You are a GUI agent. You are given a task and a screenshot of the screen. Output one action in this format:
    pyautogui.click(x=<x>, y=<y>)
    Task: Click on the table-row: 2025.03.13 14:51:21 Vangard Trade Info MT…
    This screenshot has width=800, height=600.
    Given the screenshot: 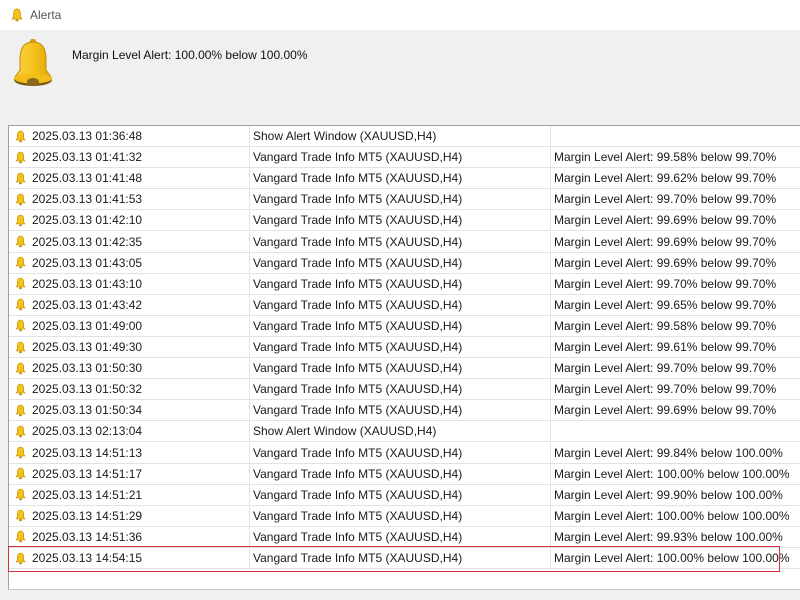 What is the action you would take?
    pyautogui.click(x=404, y=495)
    